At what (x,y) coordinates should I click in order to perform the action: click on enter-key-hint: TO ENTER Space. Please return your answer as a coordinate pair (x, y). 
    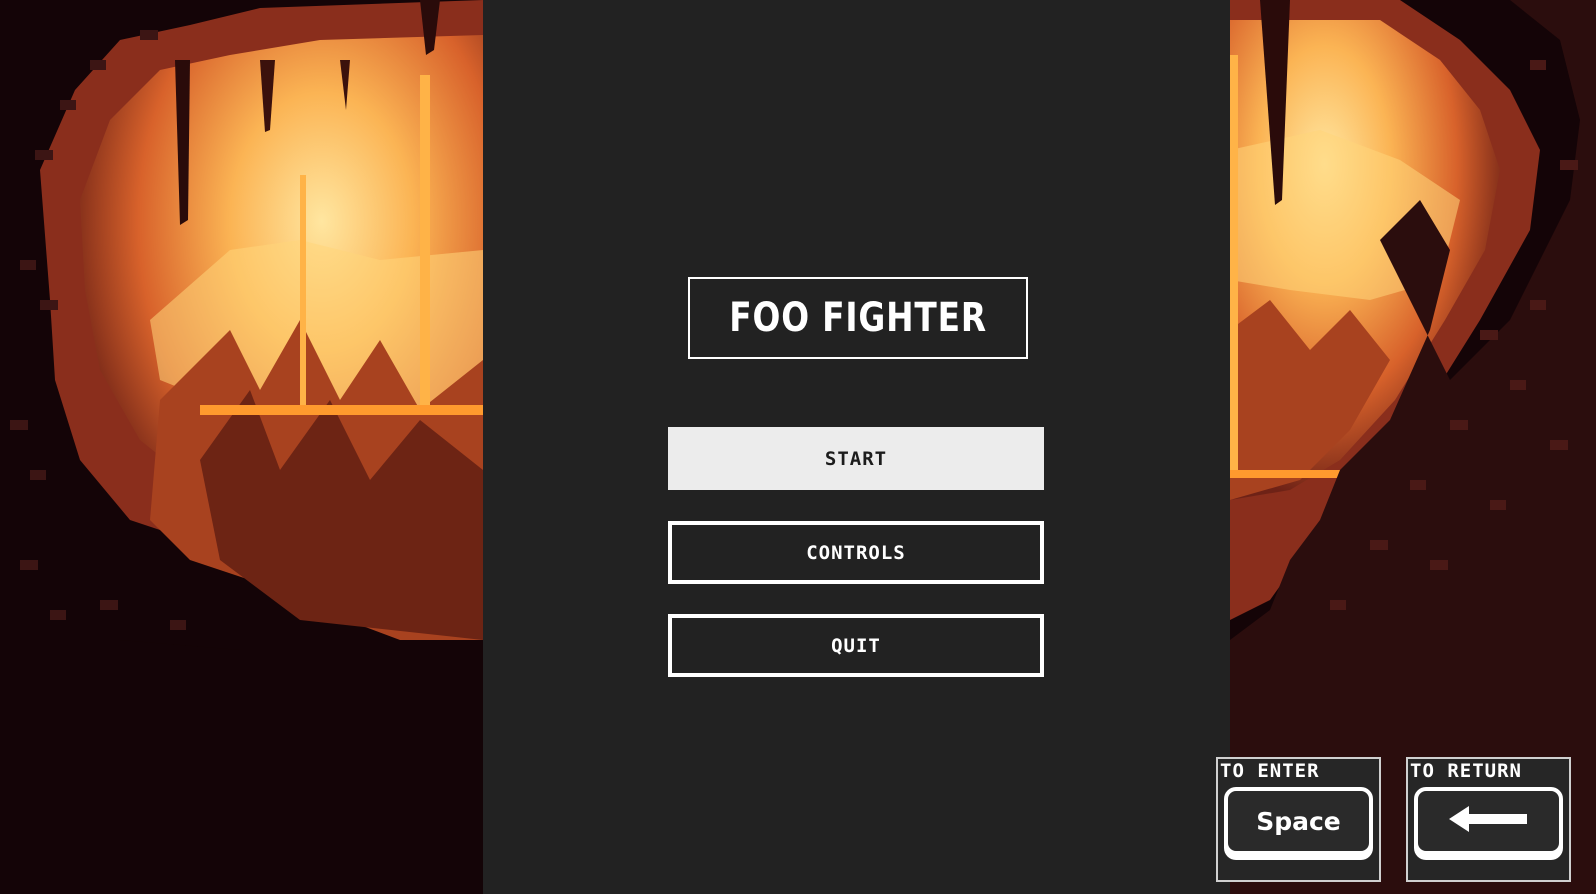
    Looking at the image, I should click on (1298, 819).